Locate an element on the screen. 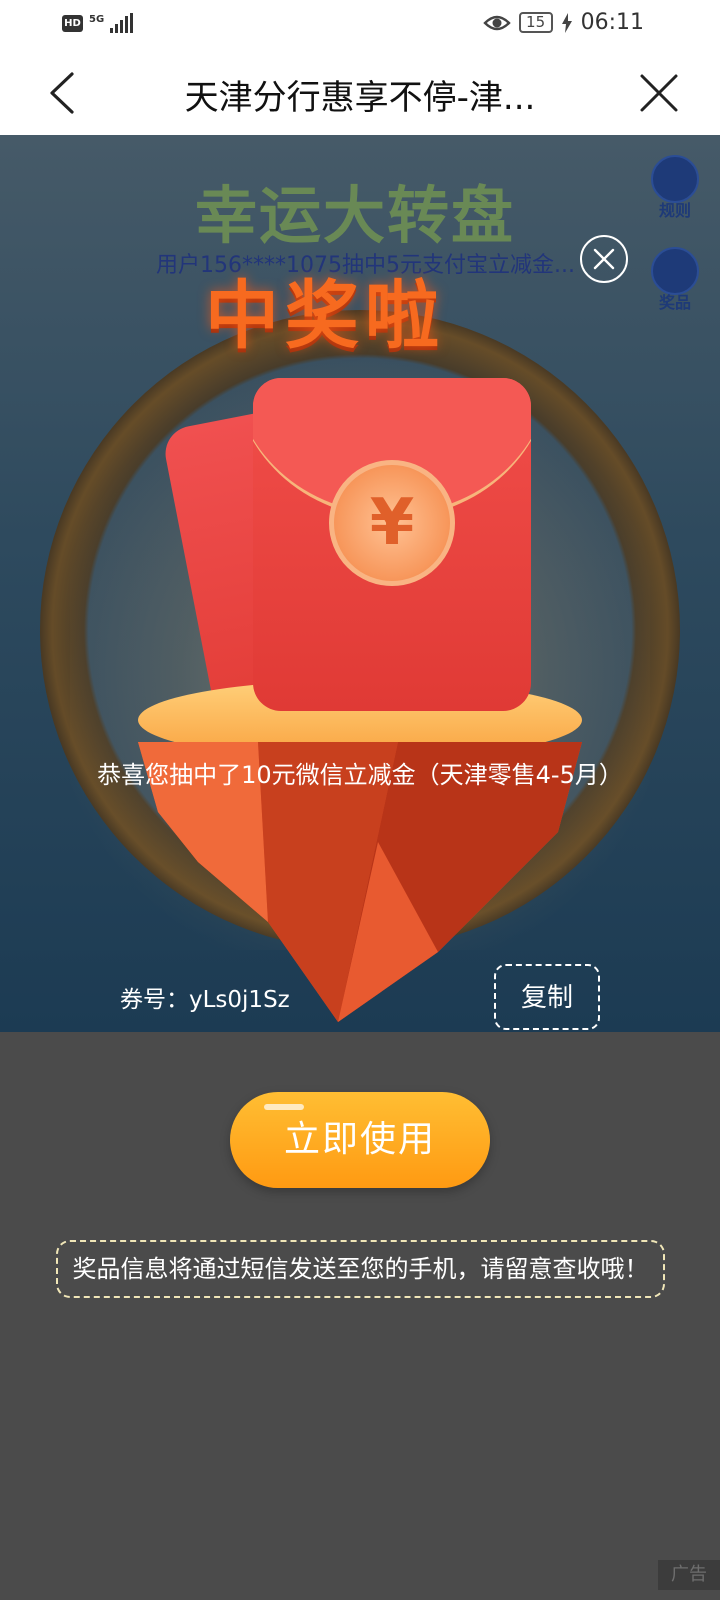  status-time: 06:11 is located at coordinates (612, 22).